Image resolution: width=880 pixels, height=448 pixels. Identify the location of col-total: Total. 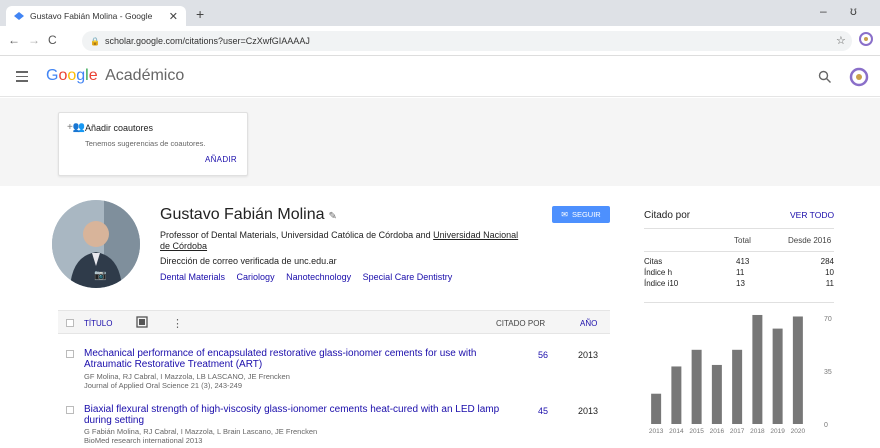
(742, 240).